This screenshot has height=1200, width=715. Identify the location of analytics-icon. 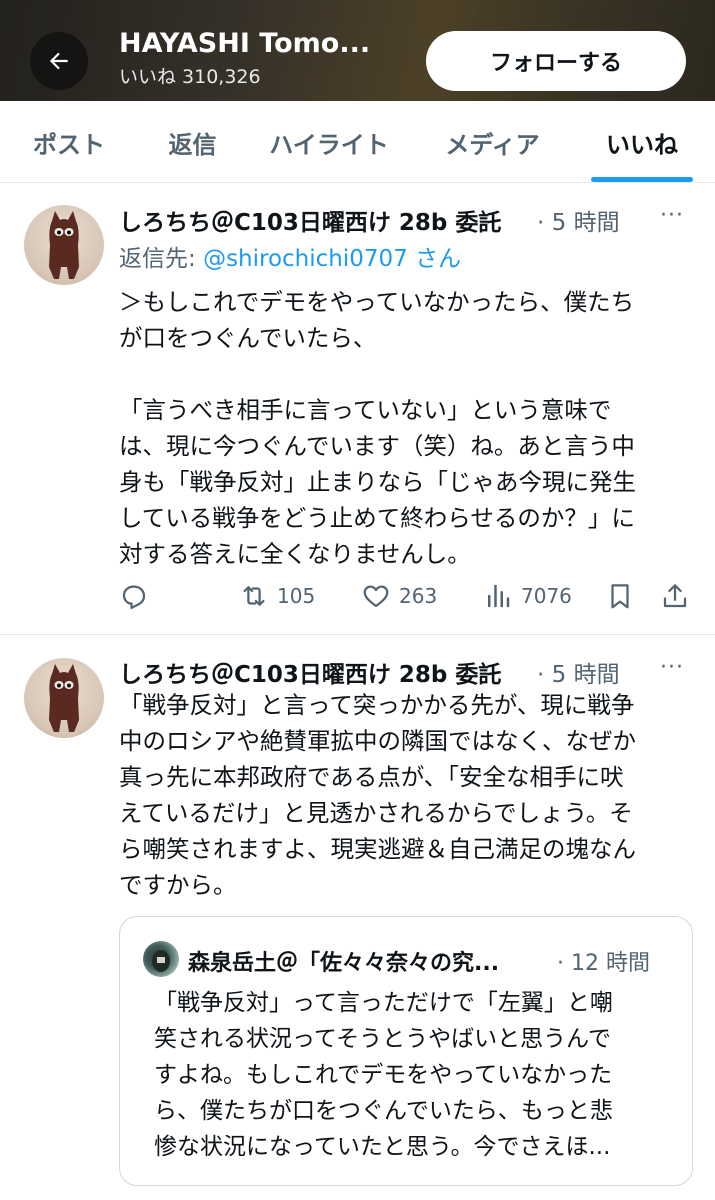
(499, 596).